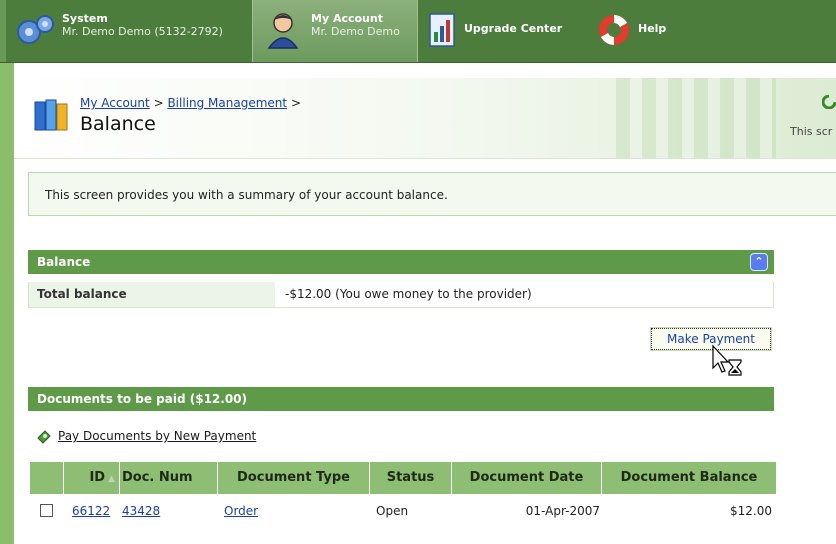 This screenshot has height=544, width=836. What do you see at coordinates (44, 437) in the screenshot?
I see `payment-icon` at bounding box center [44, 437].